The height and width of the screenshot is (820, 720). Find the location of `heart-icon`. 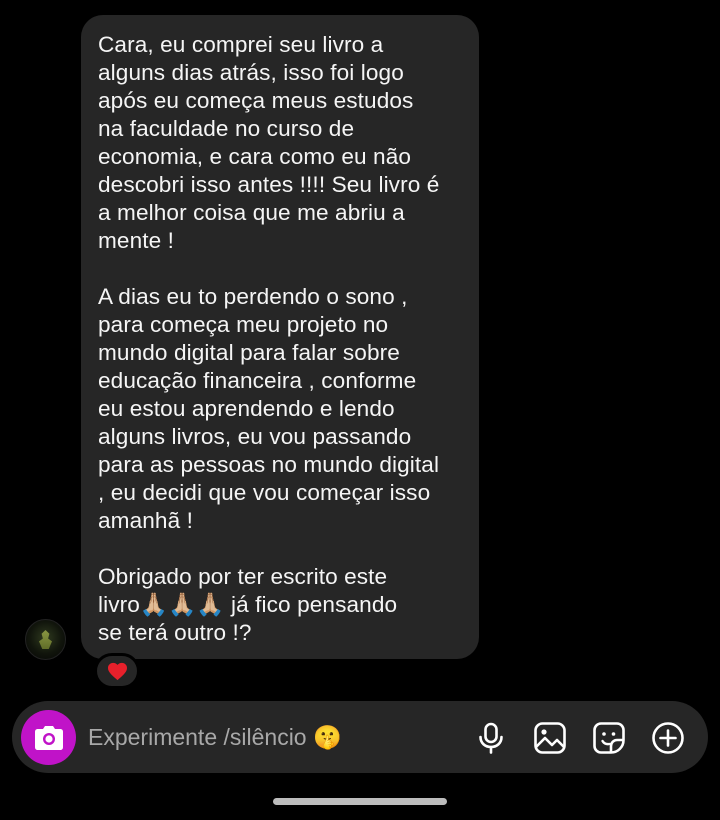

heart-icon is located at coordinates (117, 671).